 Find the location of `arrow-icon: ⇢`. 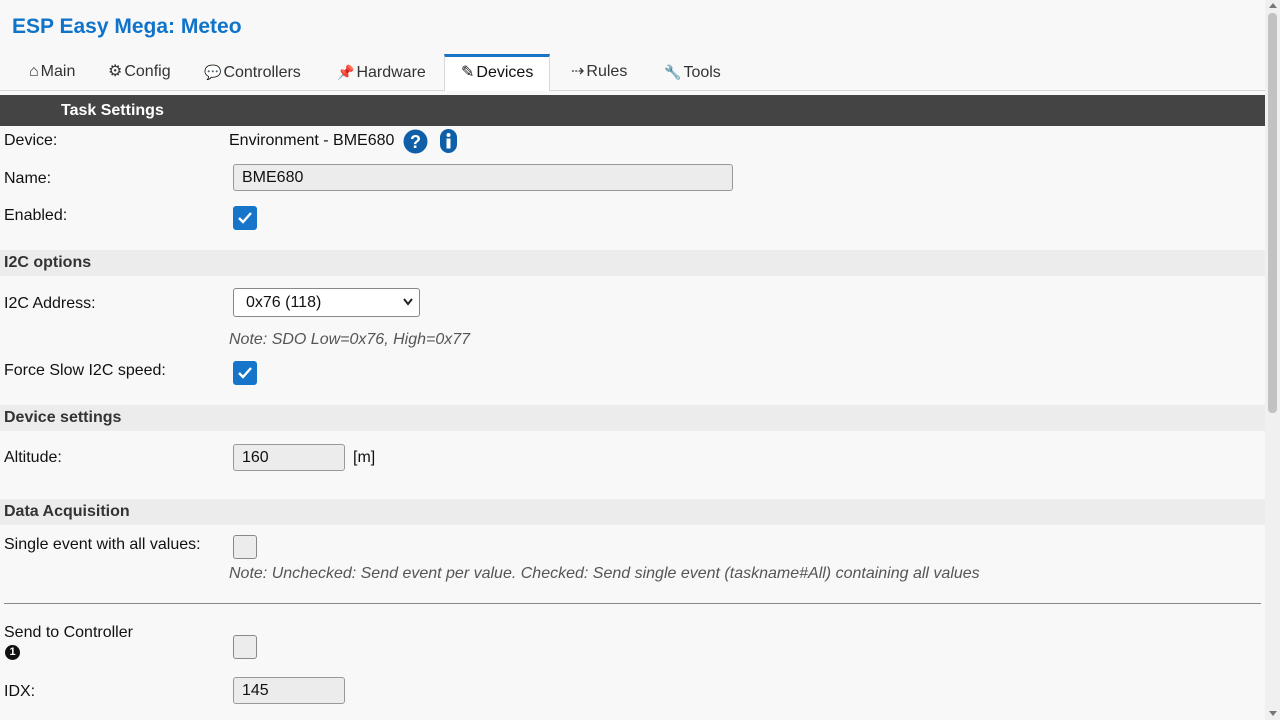

arrow-icon: ⇢ is located at coordinates (578, 71).